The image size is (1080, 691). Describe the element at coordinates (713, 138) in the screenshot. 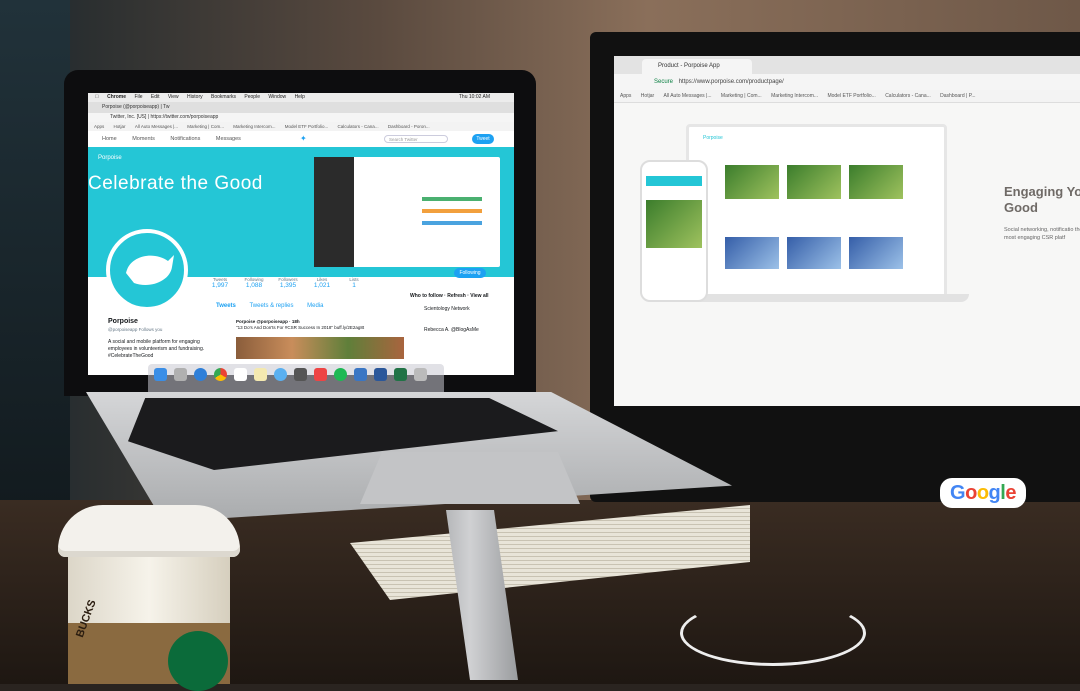

I see `site-brand: Porpoise` at that location.